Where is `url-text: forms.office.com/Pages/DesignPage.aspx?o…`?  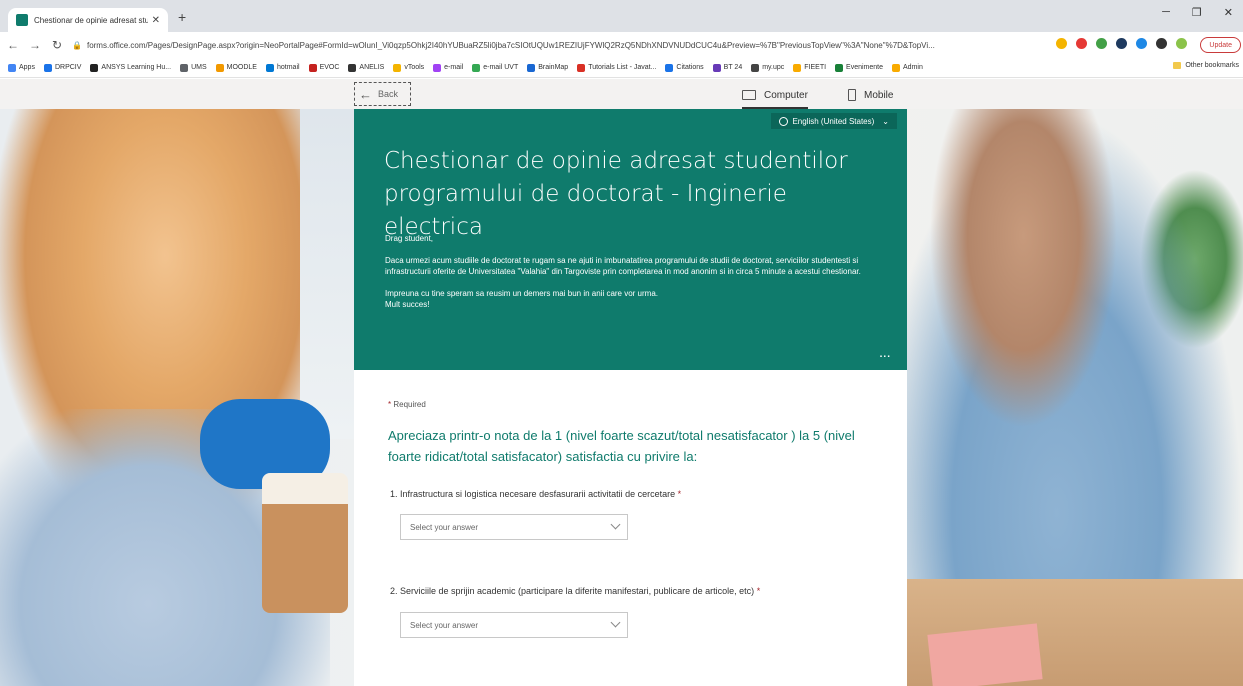 url-text: forms.office.com/Pages/DesignPage.aspx?o… is located at coordinates (510, 45).